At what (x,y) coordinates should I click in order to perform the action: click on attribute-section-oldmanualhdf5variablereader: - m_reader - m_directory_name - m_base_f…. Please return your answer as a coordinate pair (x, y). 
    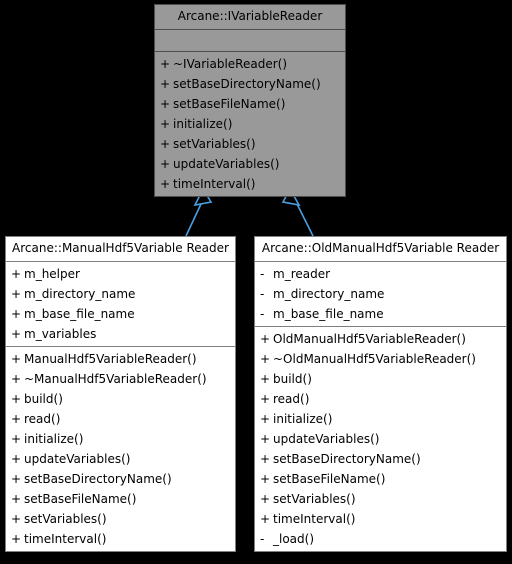
    Looking at the image, I should click on (380, 294).